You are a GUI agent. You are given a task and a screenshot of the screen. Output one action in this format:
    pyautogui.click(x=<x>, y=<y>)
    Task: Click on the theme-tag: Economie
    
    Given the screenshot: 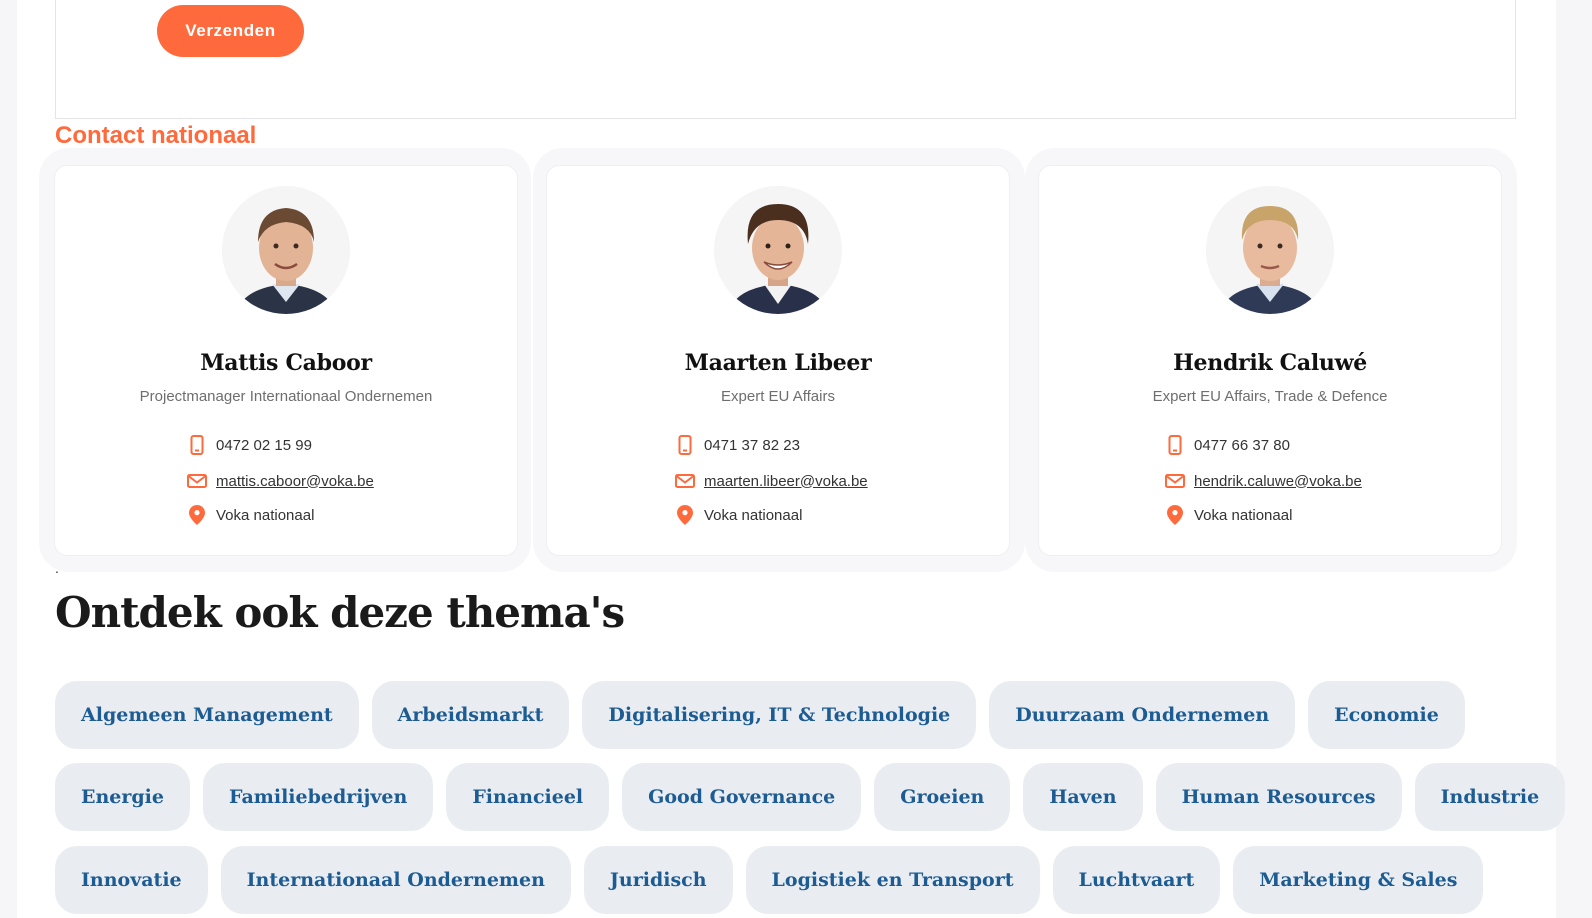 What is the action you would take?
    pyautogui.click(x=1386, y=715)
    